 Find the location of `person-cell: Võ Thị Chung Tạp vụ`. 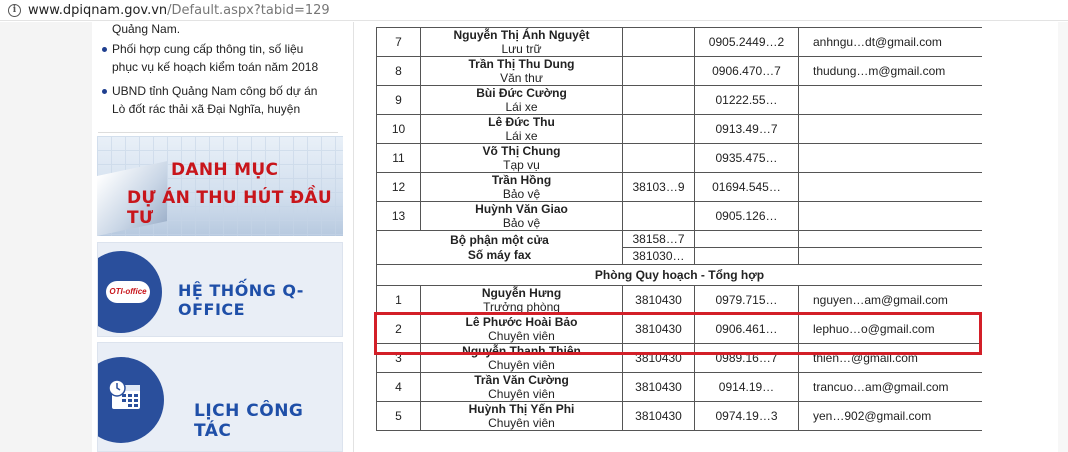

person-cell: Võ Thị Chung Tạp vụ is located at coordinates (521, 158).